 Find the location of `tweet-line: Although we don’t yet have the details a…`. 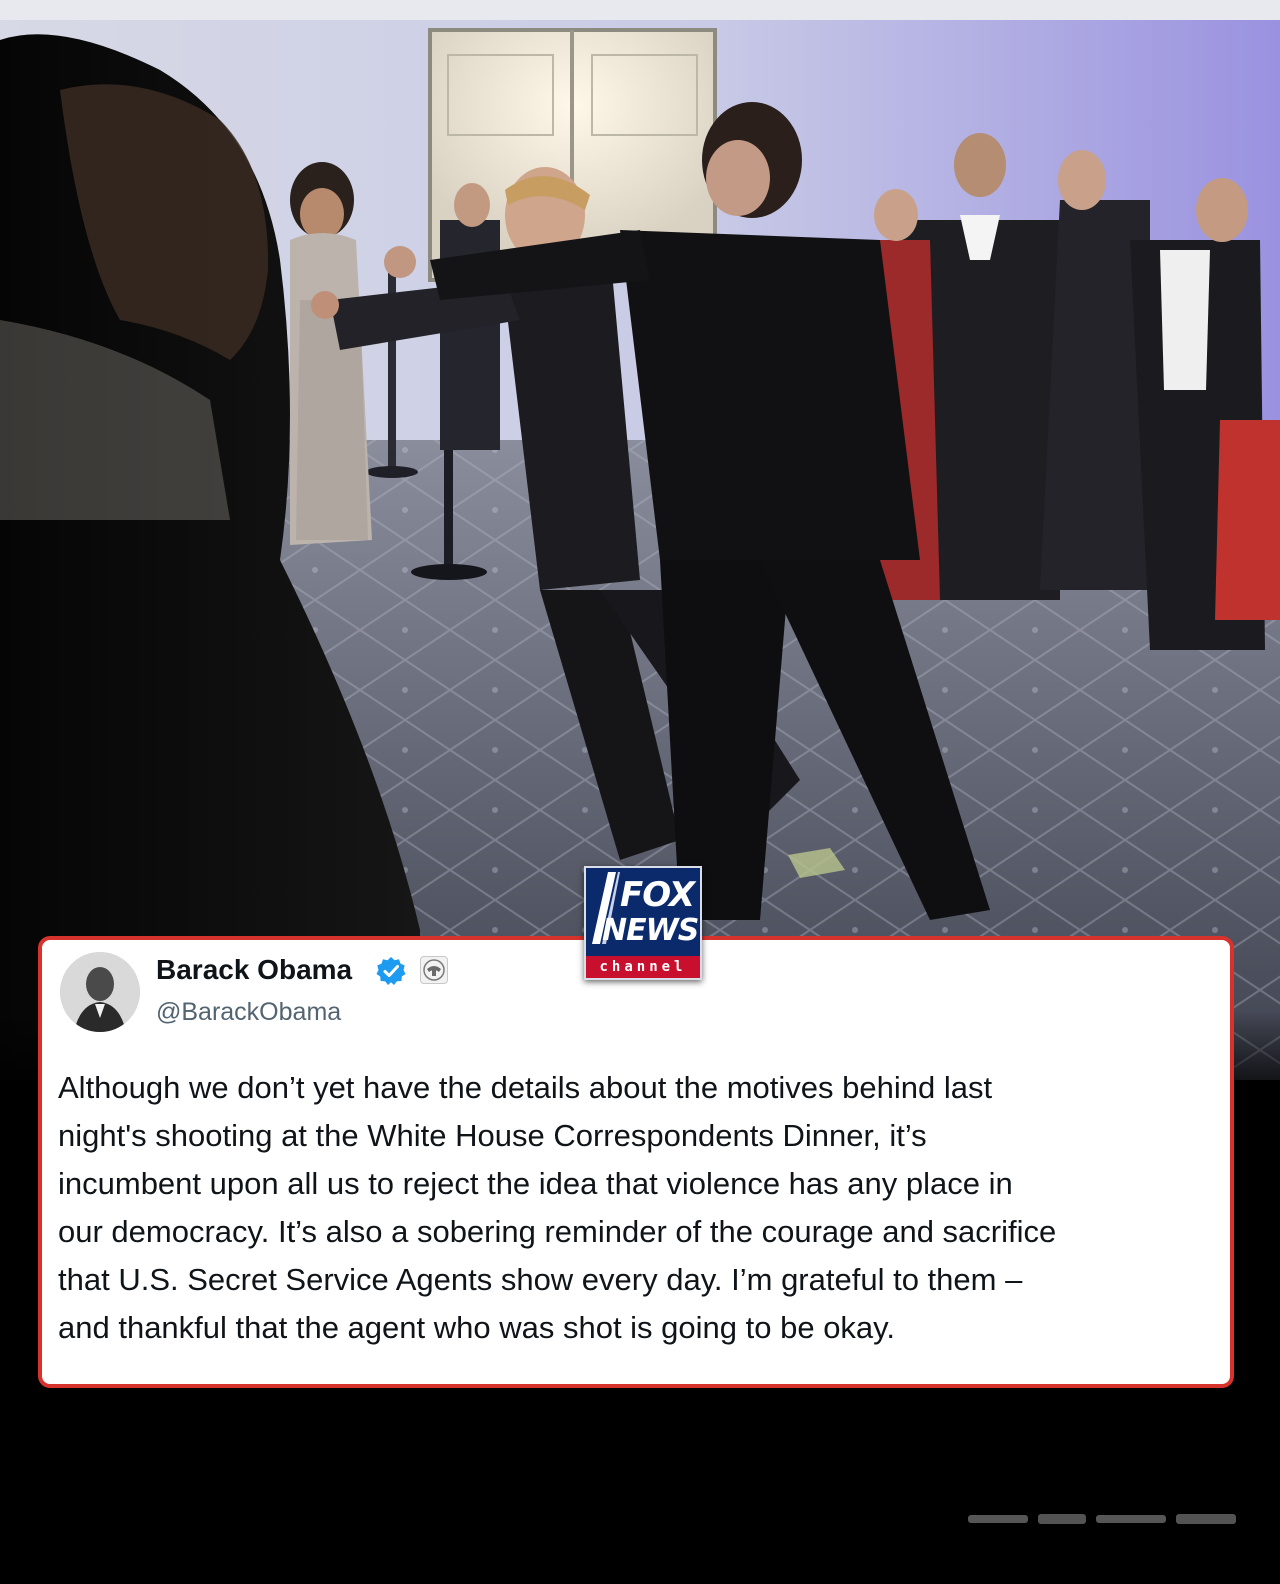

tweet-line: Although we don’t yet have the details a… is located at coordinates (525, 1087).